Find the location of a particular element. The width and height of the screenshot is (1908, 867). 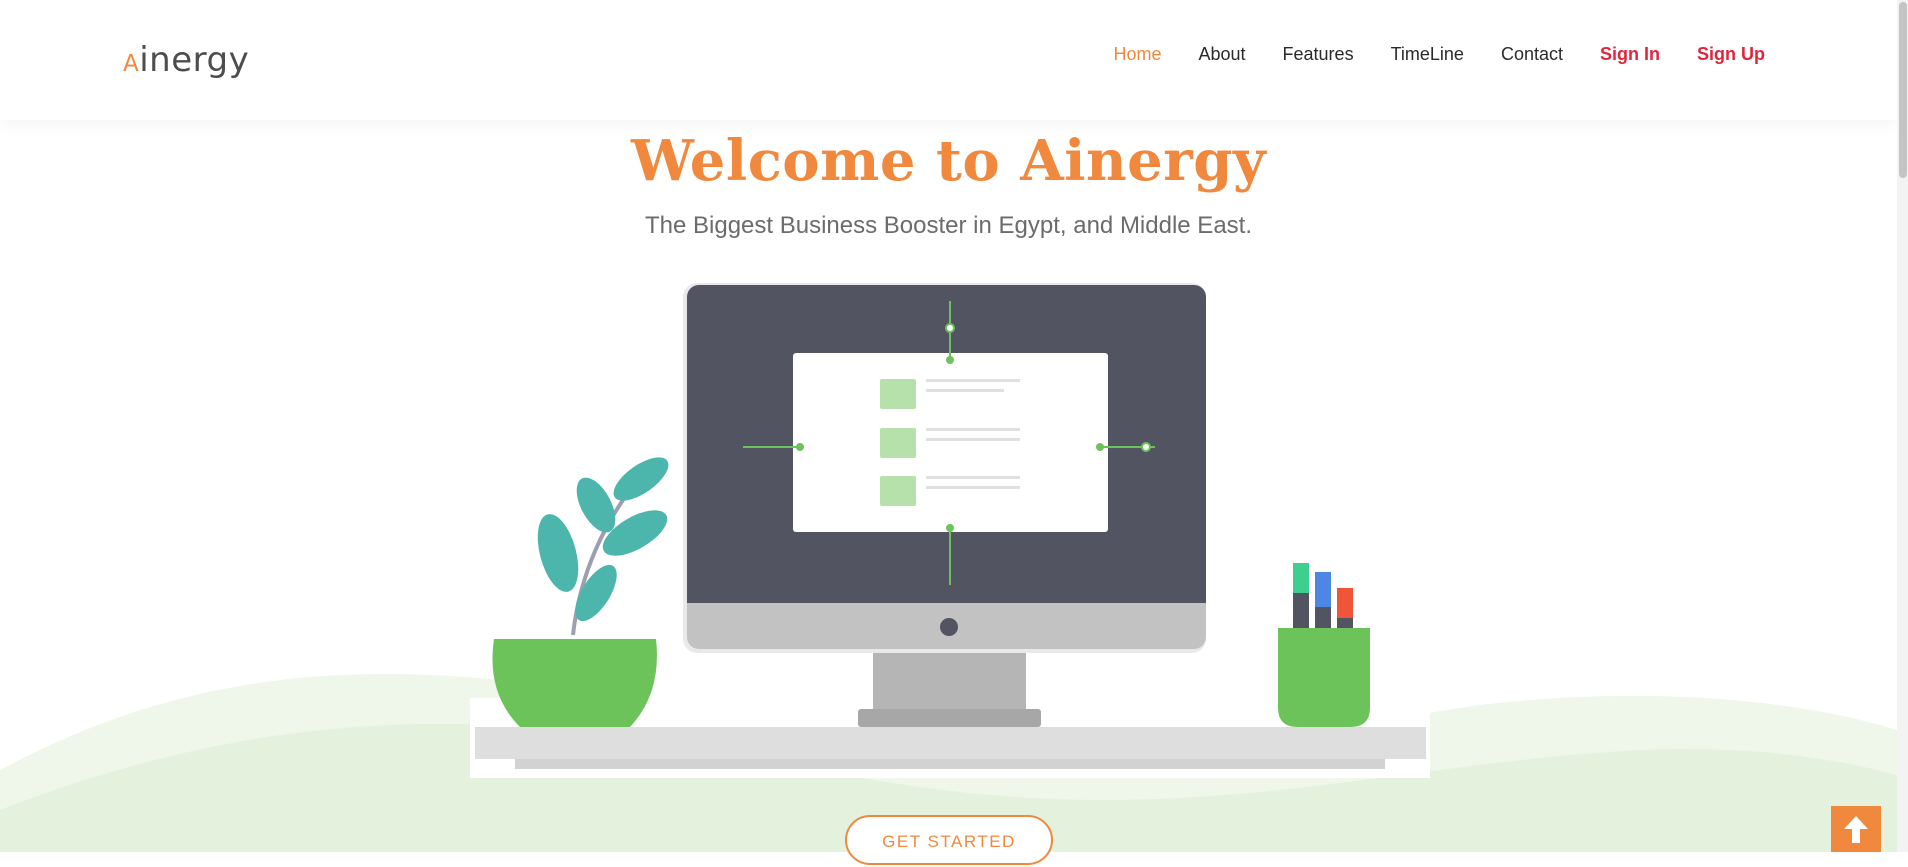

logo-text: inergy is located at coordinates (194, 60).